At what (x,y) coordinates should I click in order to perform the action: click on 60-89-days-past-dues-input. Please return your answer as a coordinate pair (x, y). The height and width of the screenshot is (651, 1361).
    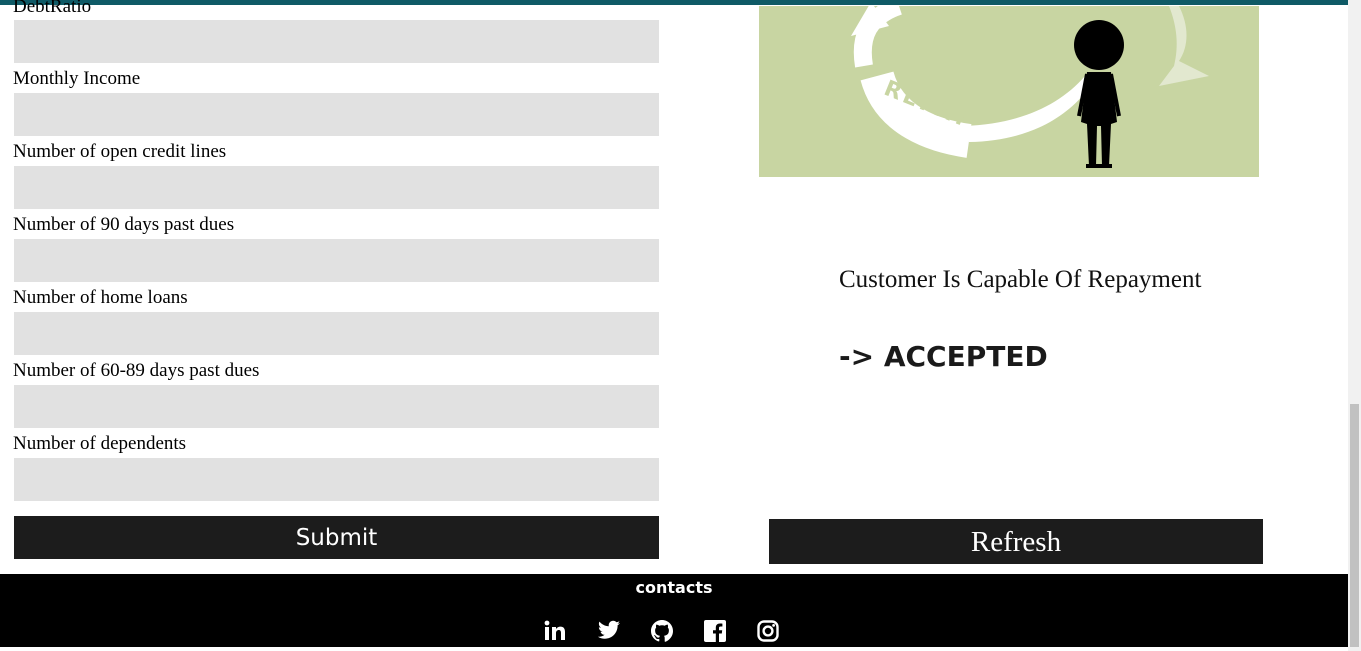
    Looking at the image, I should click on (336, 406).